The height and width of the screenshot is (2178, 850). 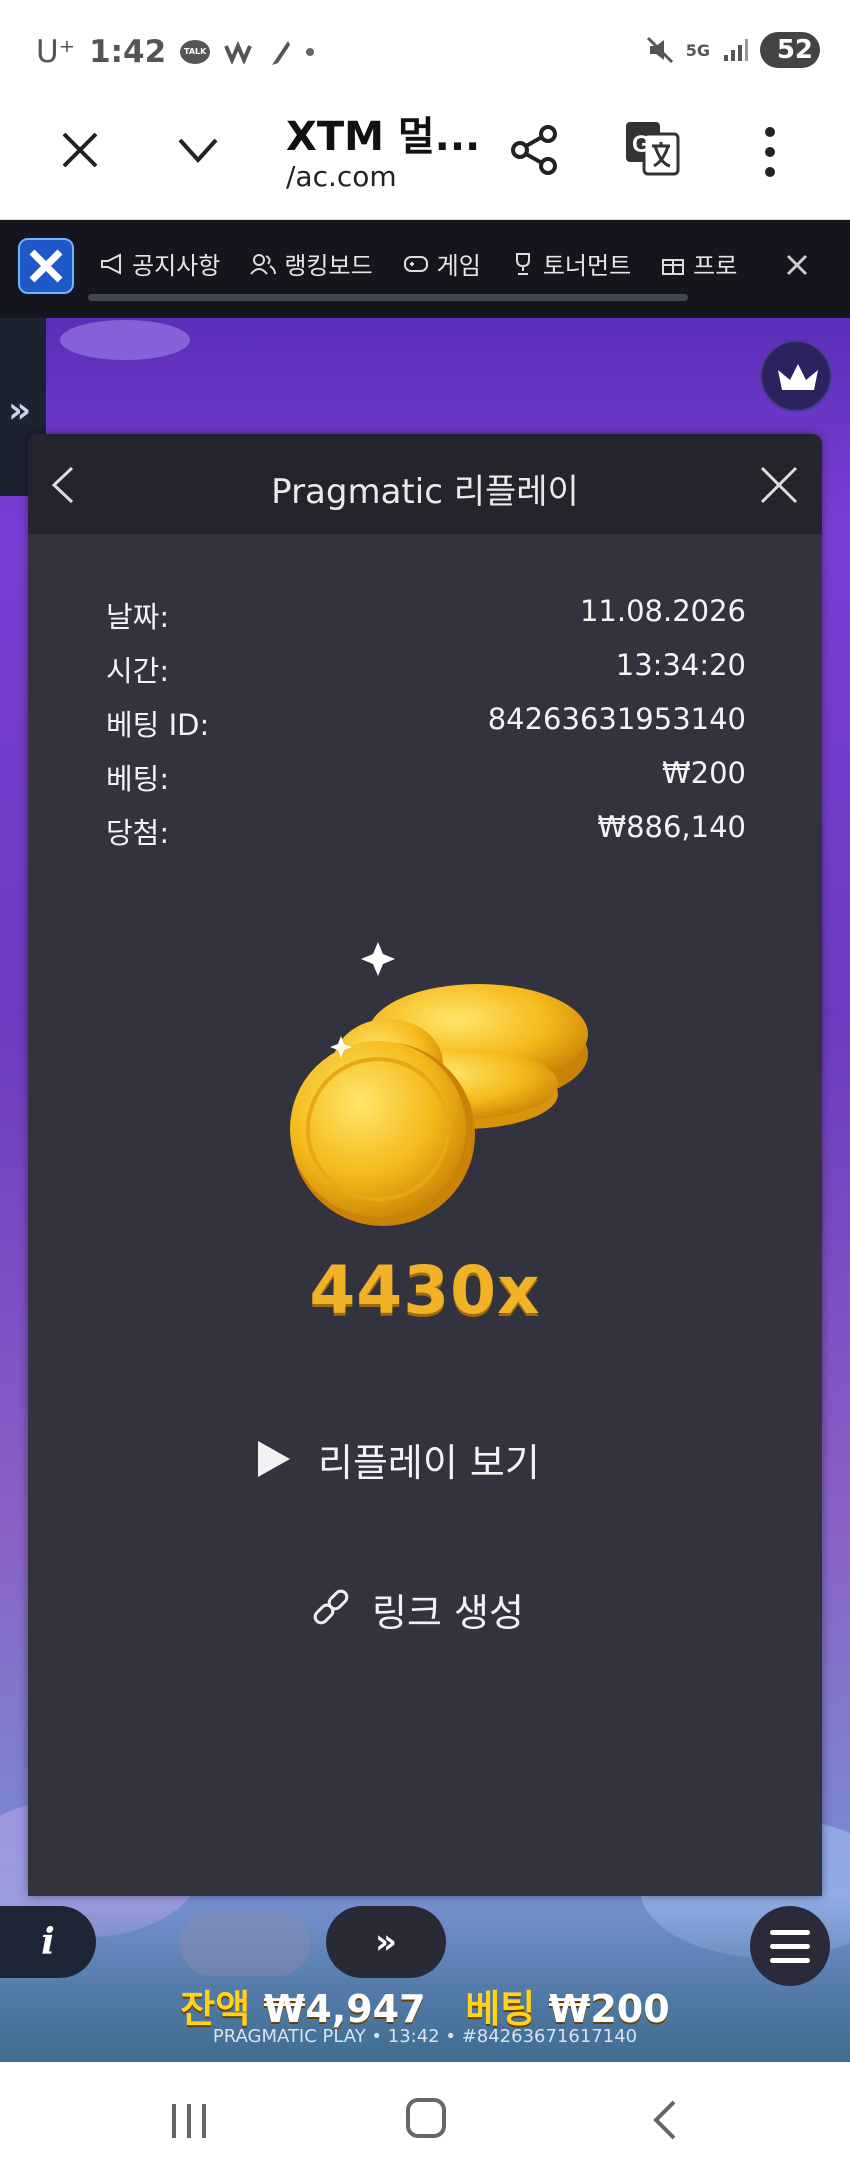 I want to click on crown-icon, so click(x=798, y=377).